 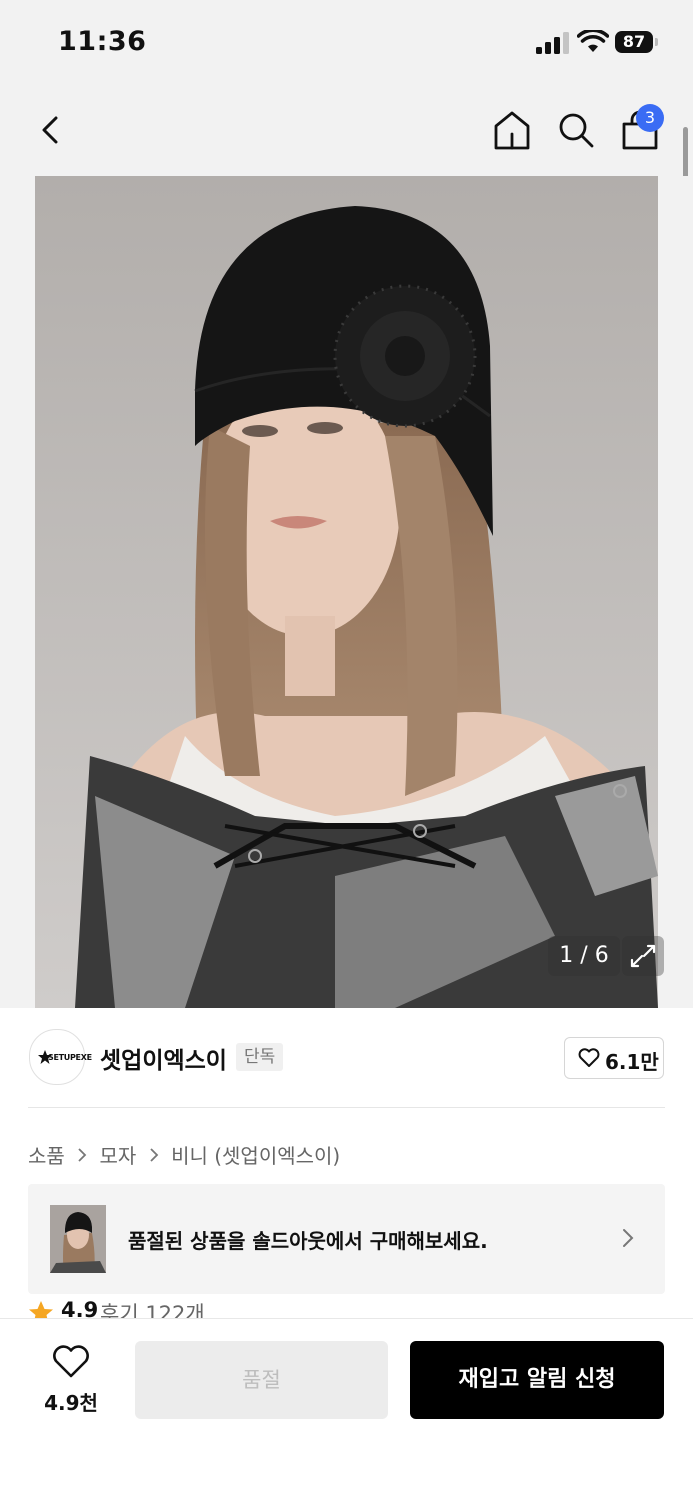 What do you see at coordinates (46, 1154) in the screenshot?
I see `breadcrumb-item-accessories: 소품` at bounding box center [46, 1154].